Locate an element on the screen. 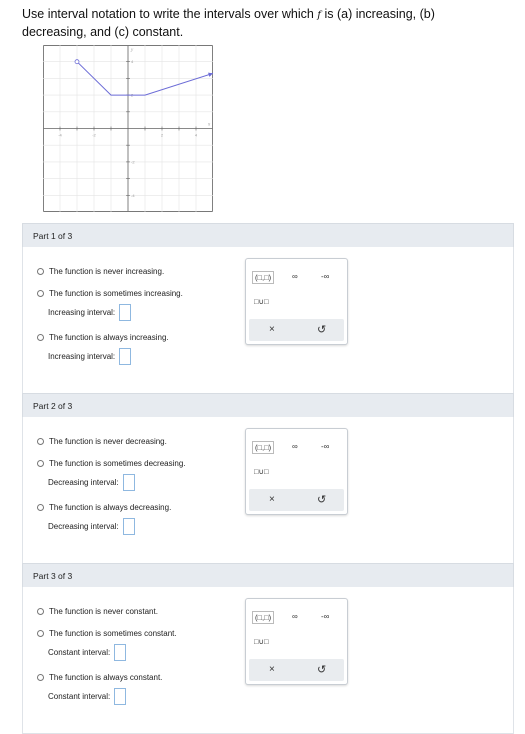 The image size is (525, 734). part-header: Part 1 of 3 is located at coordinates (268, 235).